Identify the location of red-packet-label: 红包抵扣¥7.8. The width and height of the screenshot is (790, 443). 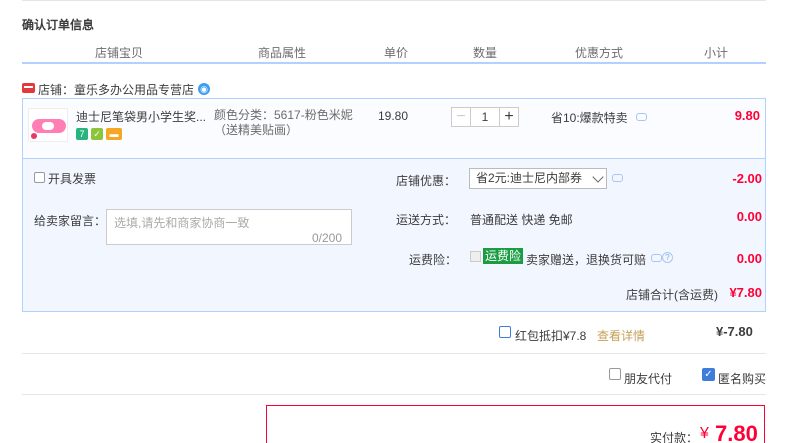
(551, 336).